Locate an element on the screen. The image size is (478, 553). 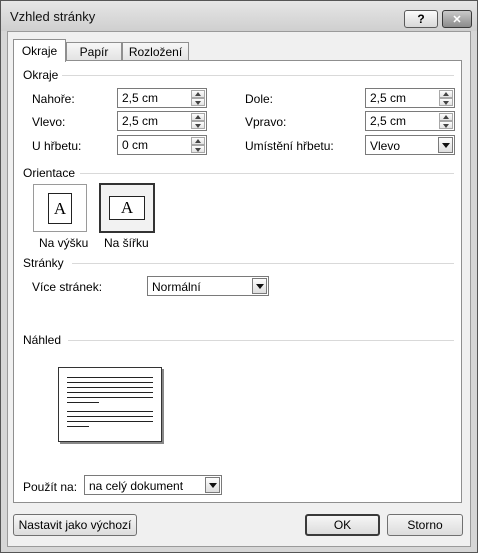
multiple-pages-select: Normální is located at coordinates (208, 286).